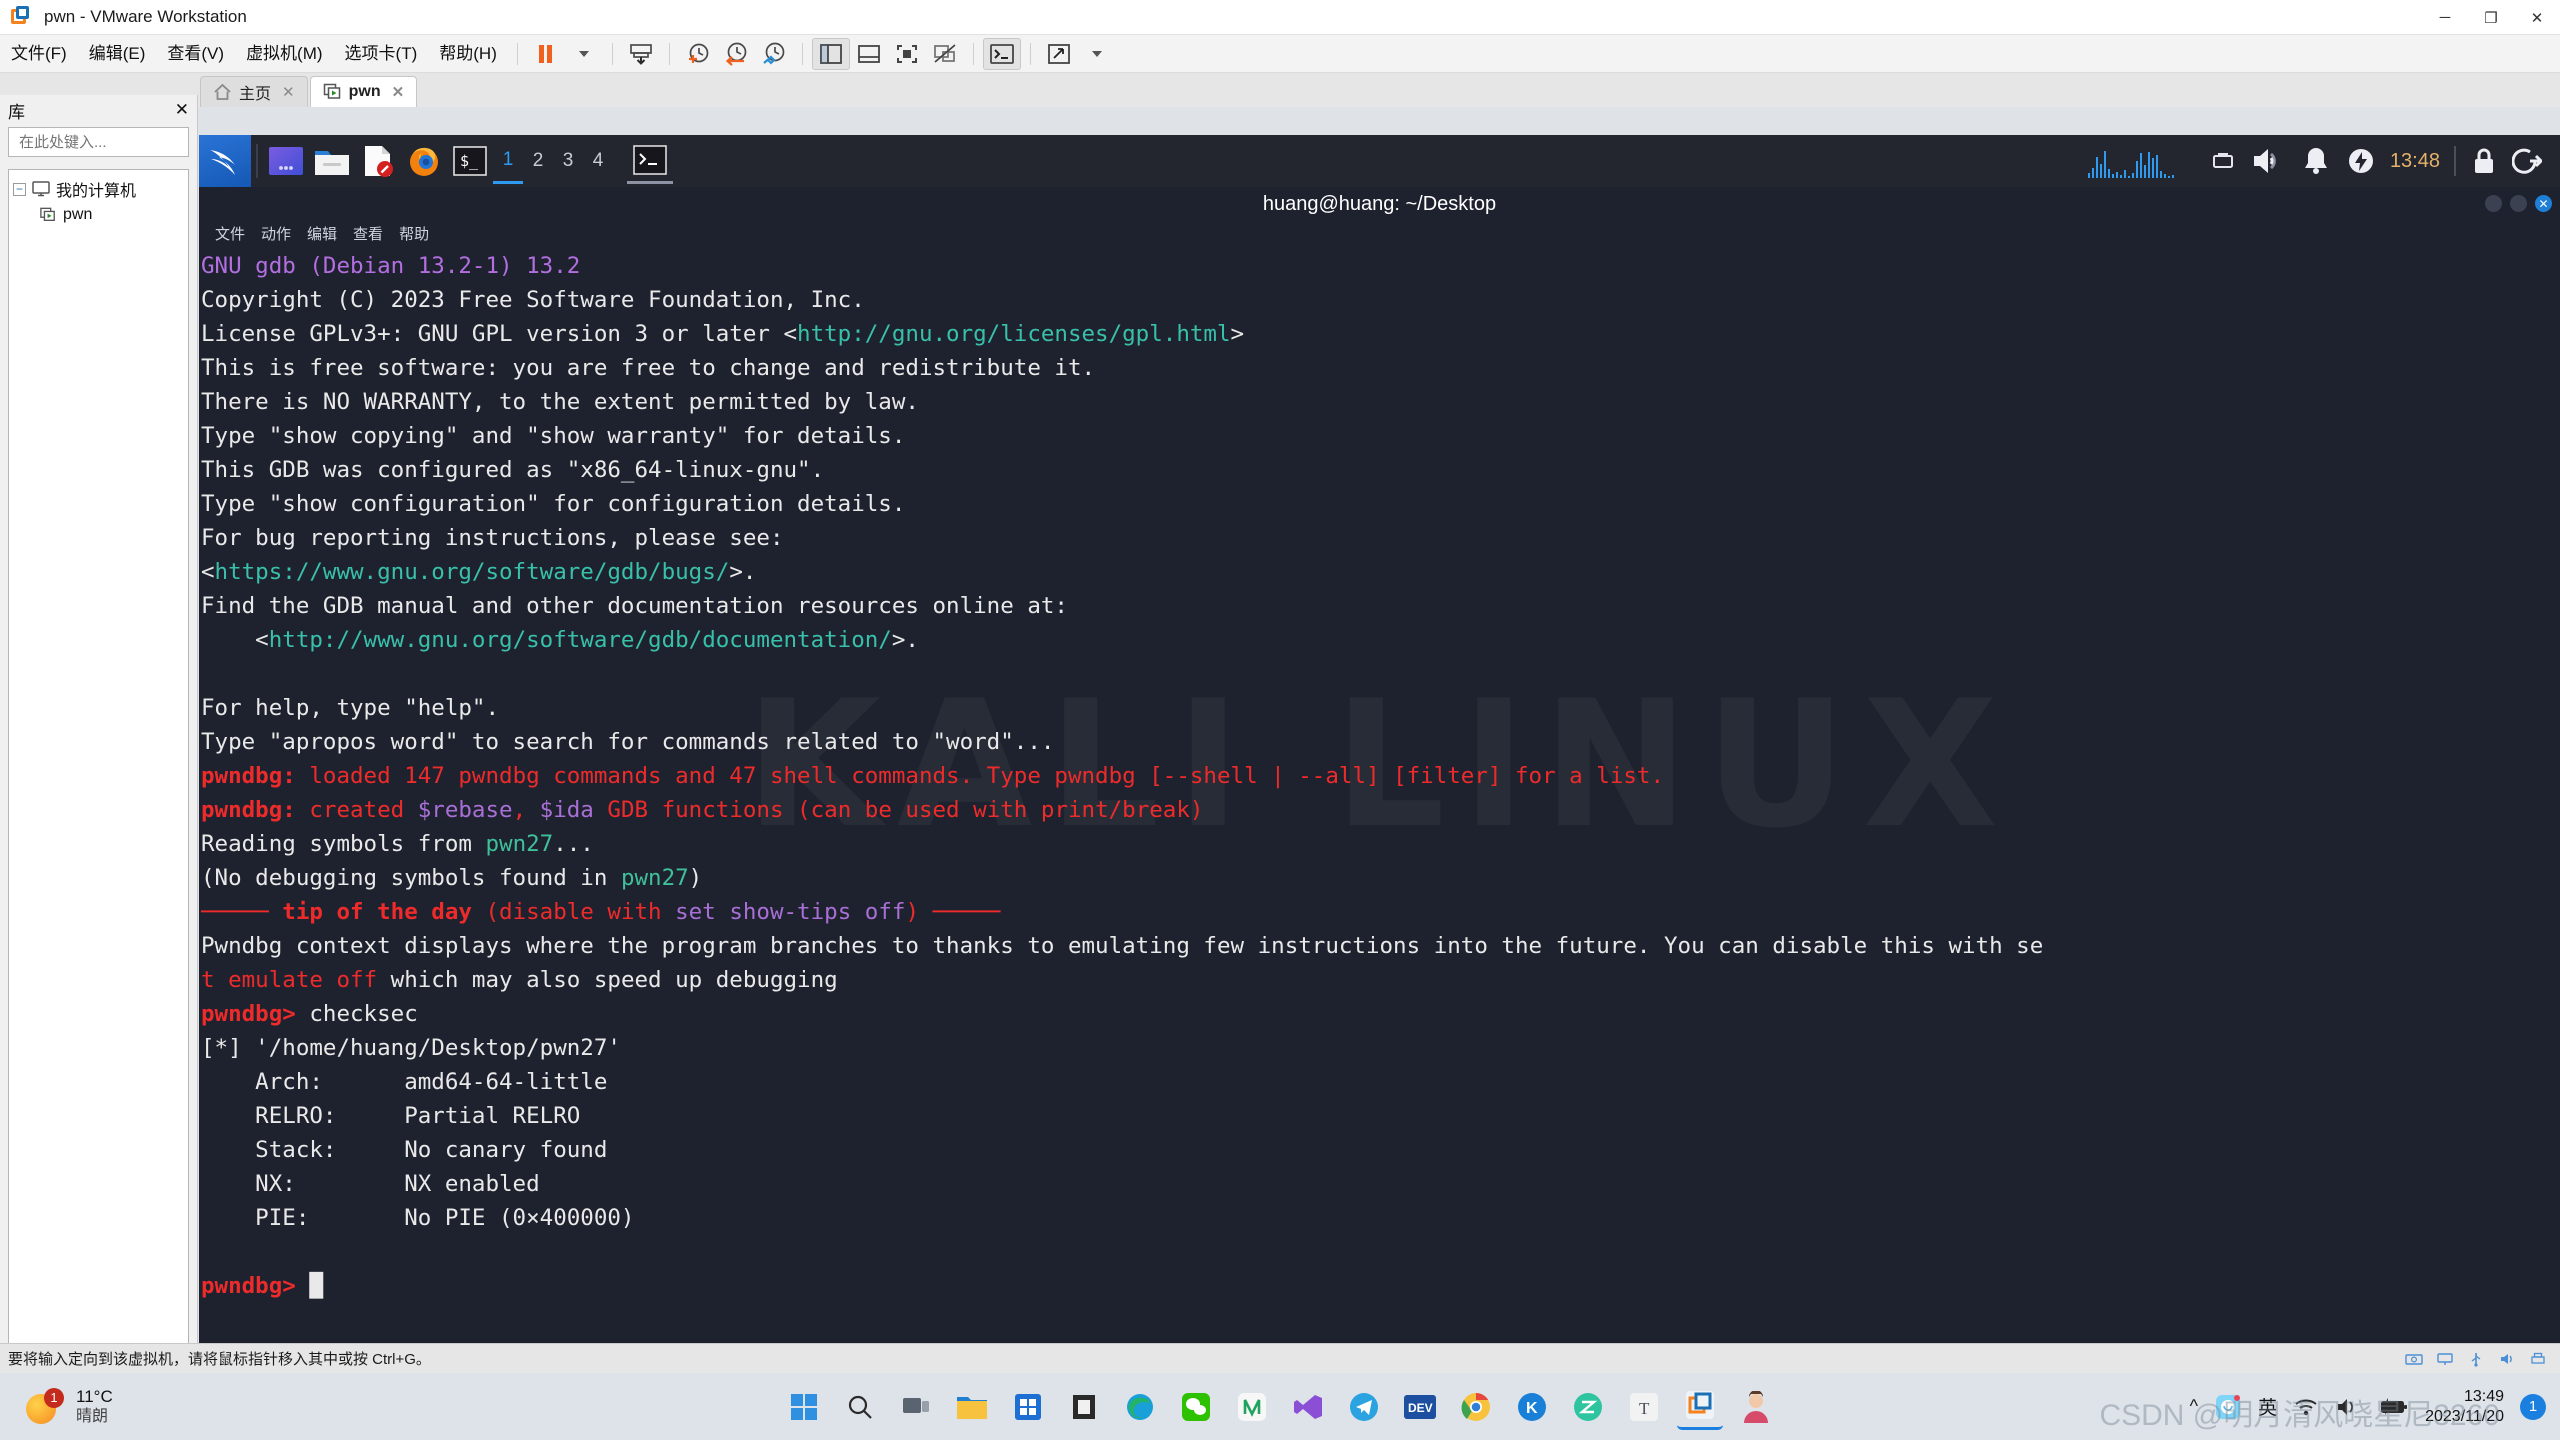 This screenshot has height=1440, width=2560. What do you see at coordinates (2484, 160) in the screenshot?
I see `lock-icon` at bounding box center [2484, 160].